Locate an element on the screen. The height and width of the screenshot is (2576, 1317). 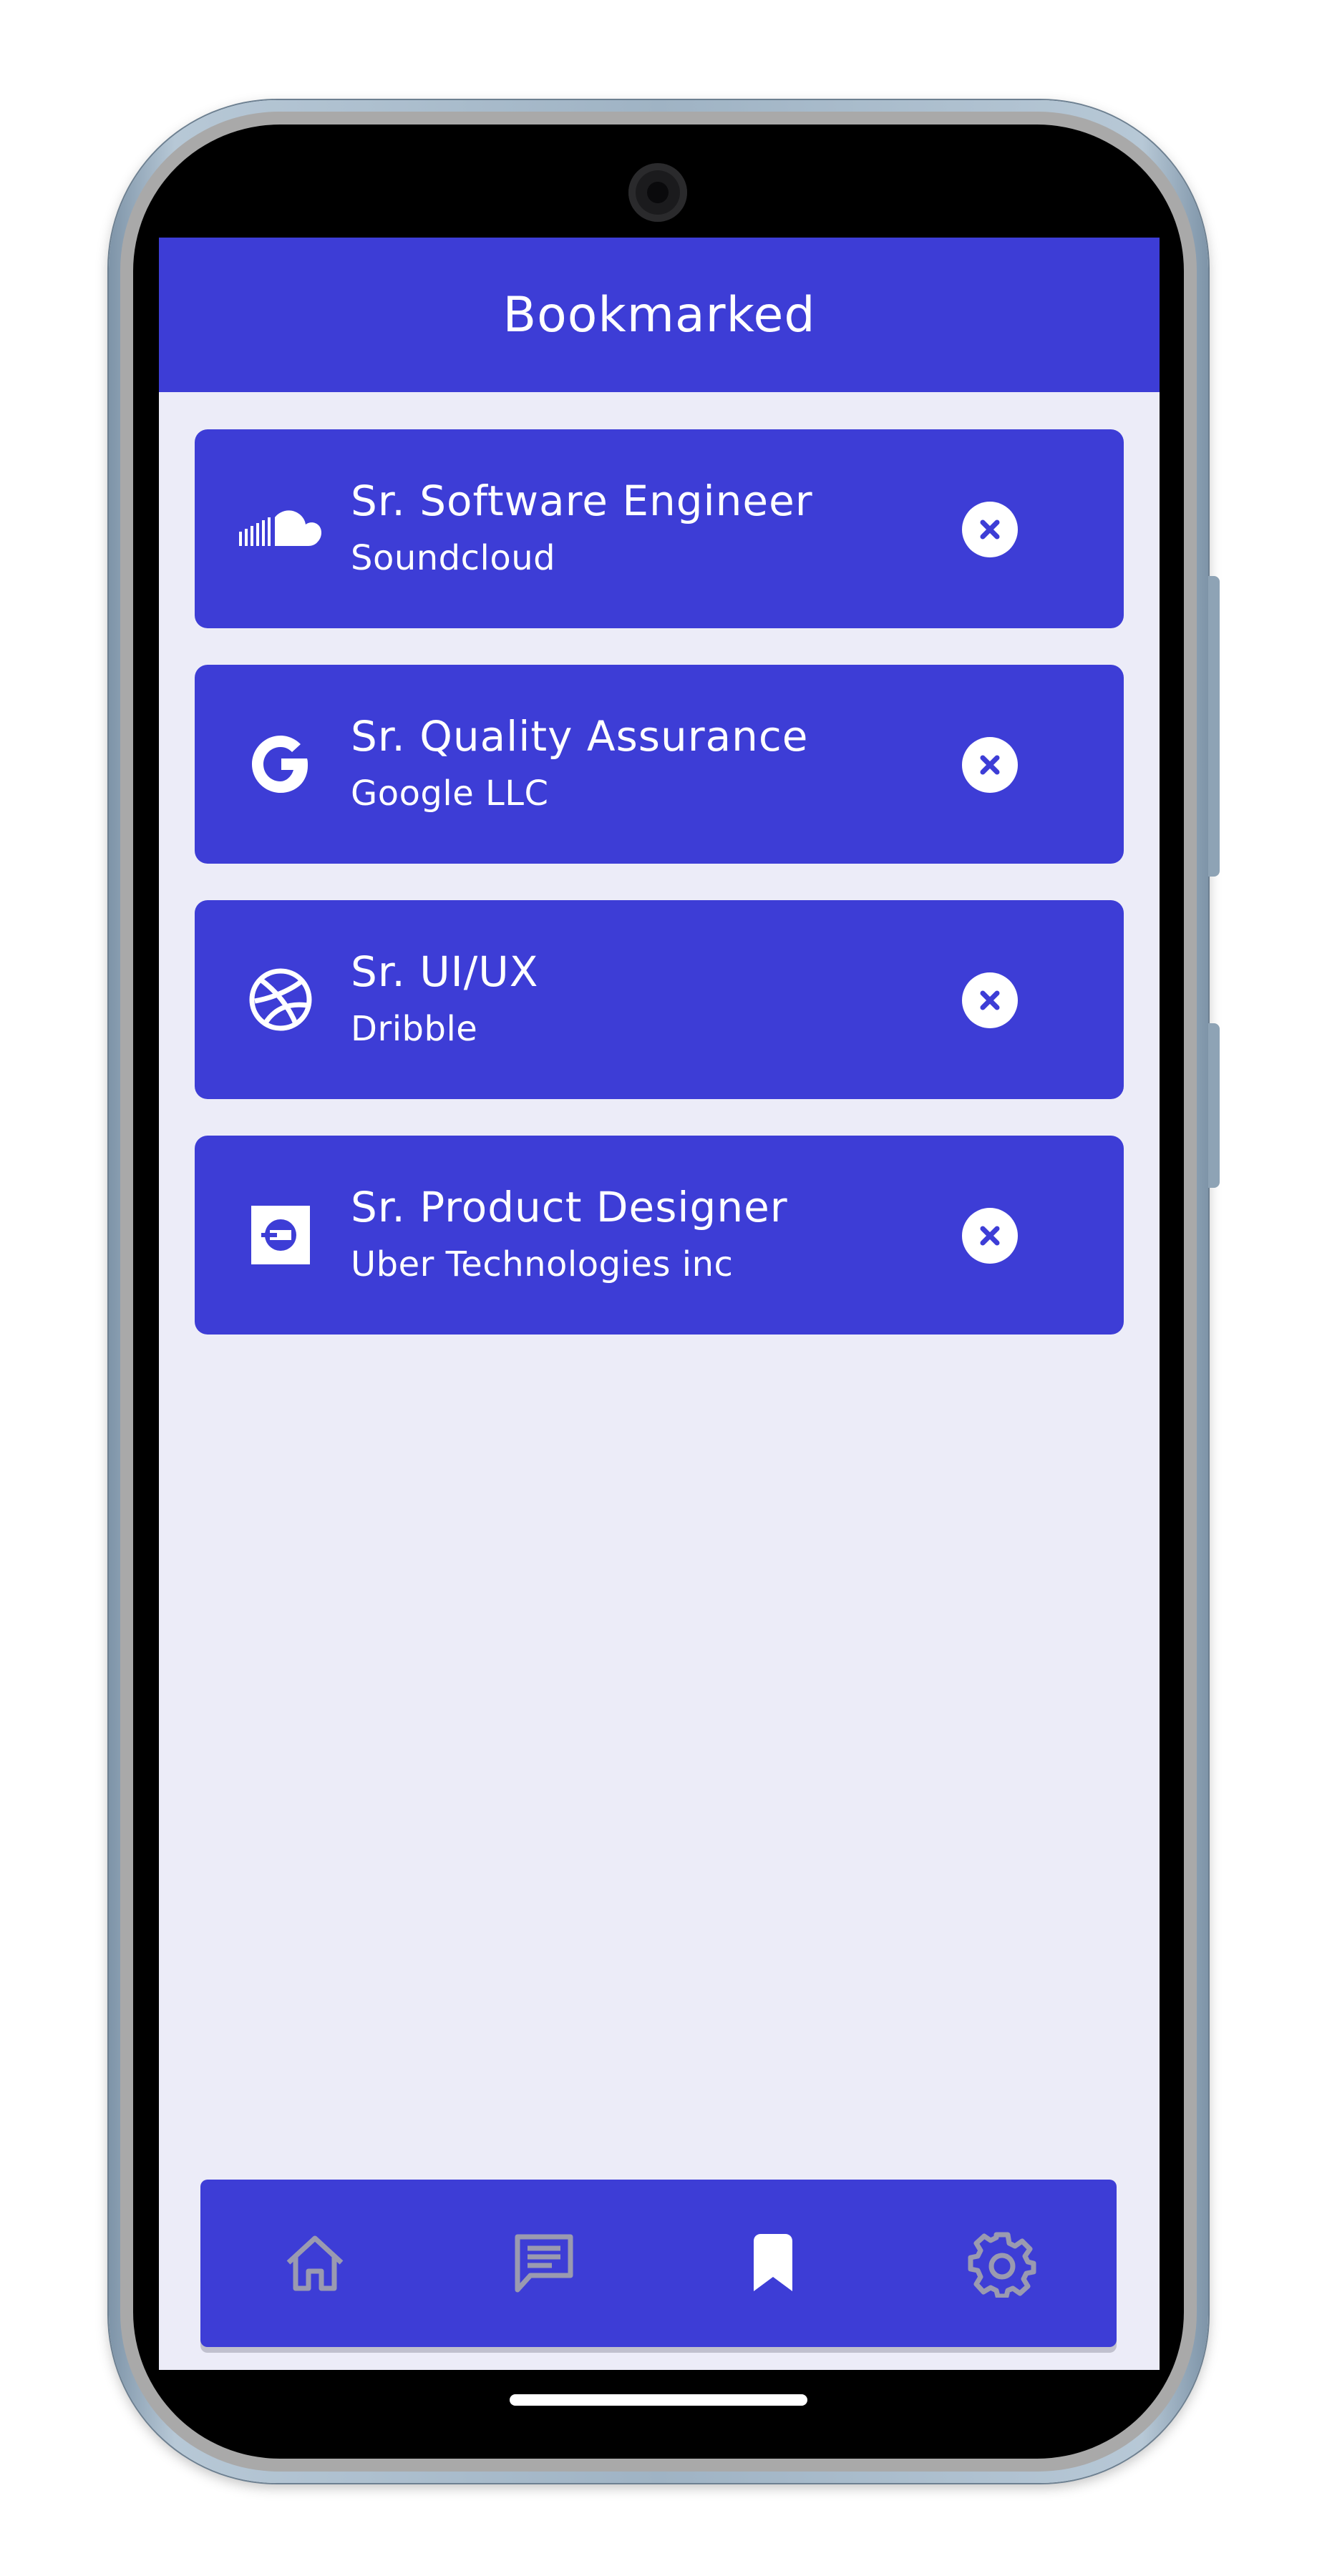
page-title: Bookmarked is located at coordinates (659, 314).